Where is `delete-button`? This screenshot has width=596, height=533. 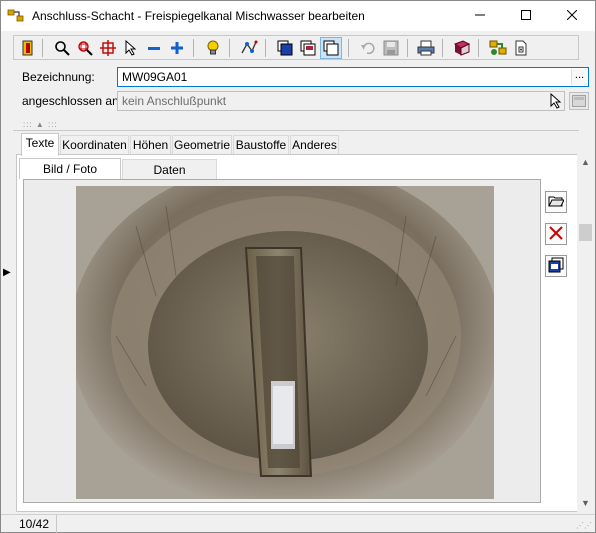 delete-button is located at coordinates (556, 234).